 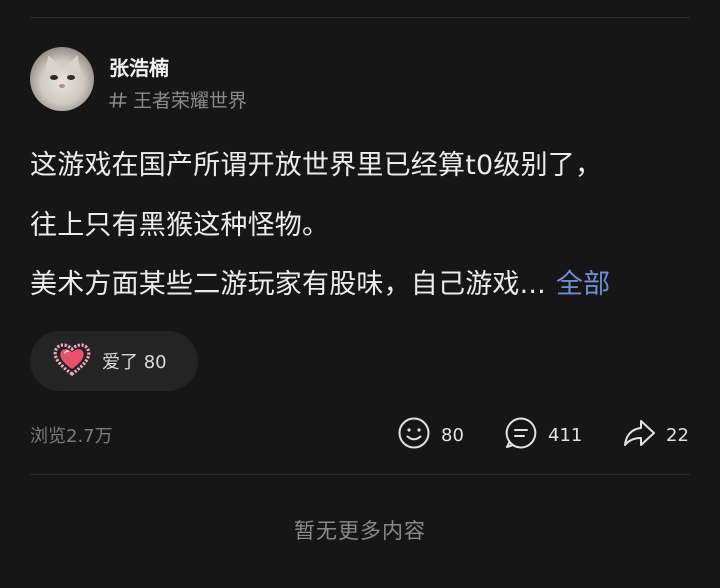 I want to click on author-name: 张浩楠, so click(x=139, y=66).